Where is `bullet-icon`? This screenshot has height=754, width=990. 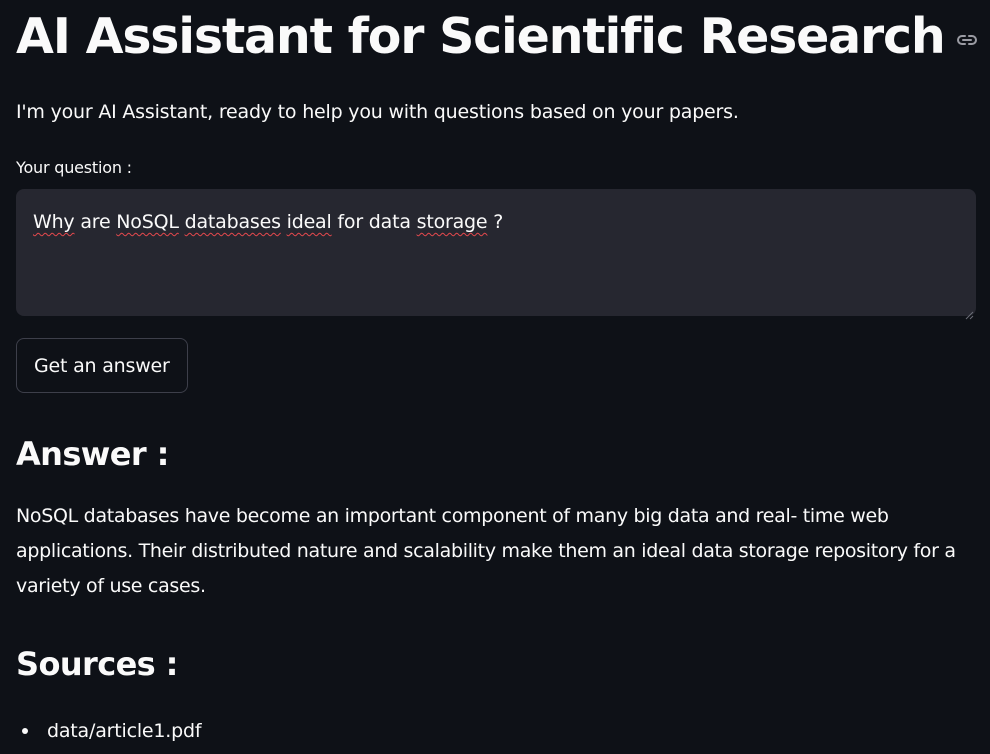 bullet-icon is located at coordinates (25, 731).